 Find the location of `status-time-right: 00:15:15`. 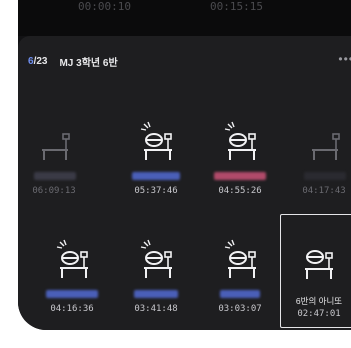

status-time-right: 00:15:15 is located at coordinates (236, 6).